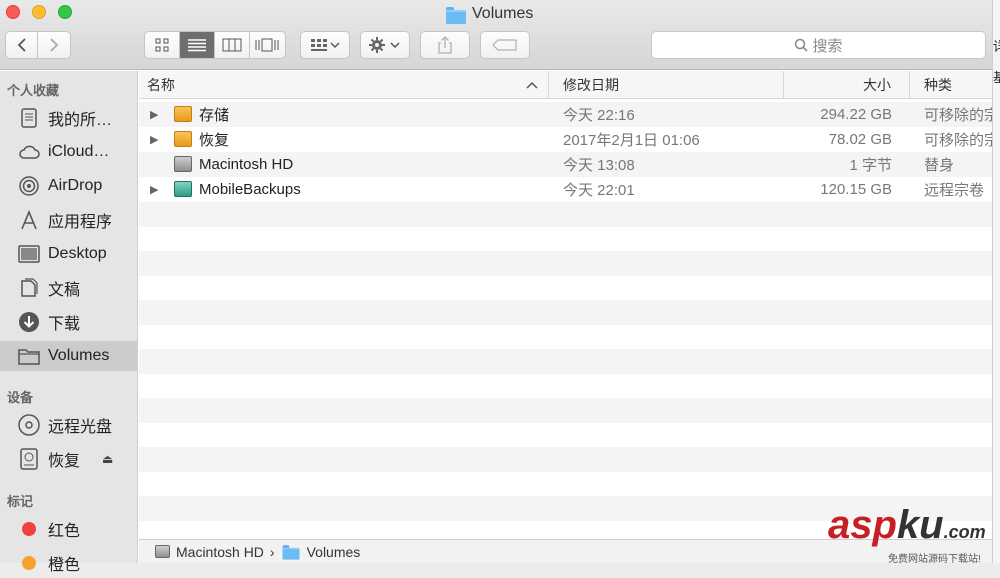 Image resolution: width=1000 pixels, height=578 pixels. I want to click on share-button, so click(445, 45).